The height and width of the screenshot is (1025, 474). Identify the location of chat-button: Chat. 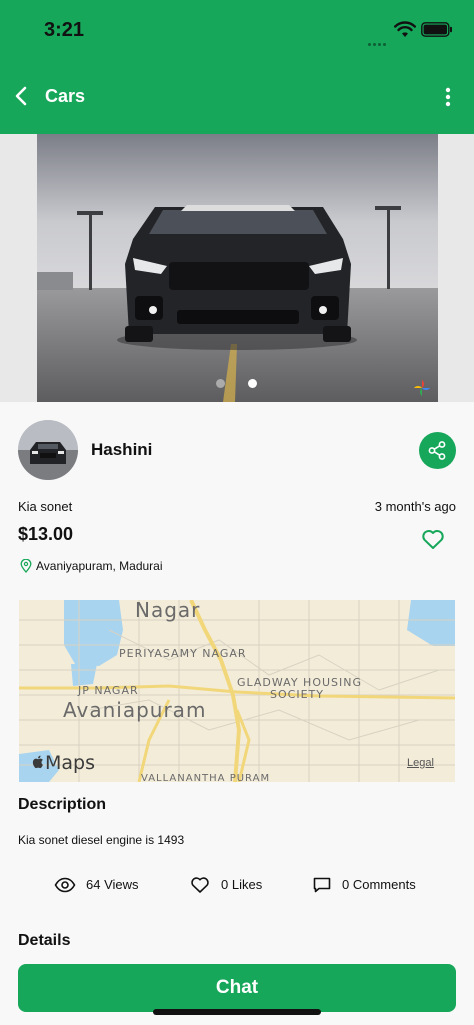
(237, 988).